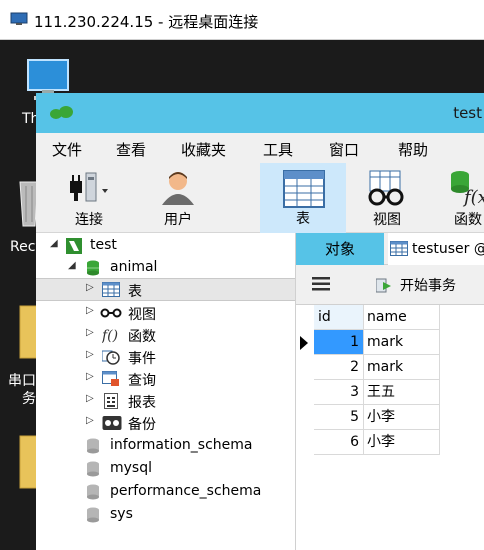 Image resolution: width=484 pixels, height=550 pixels. What do you see at coordinates (131, 149) in the screenshot?
I see `menu-view: 查看` at bounding box center [131, 149].